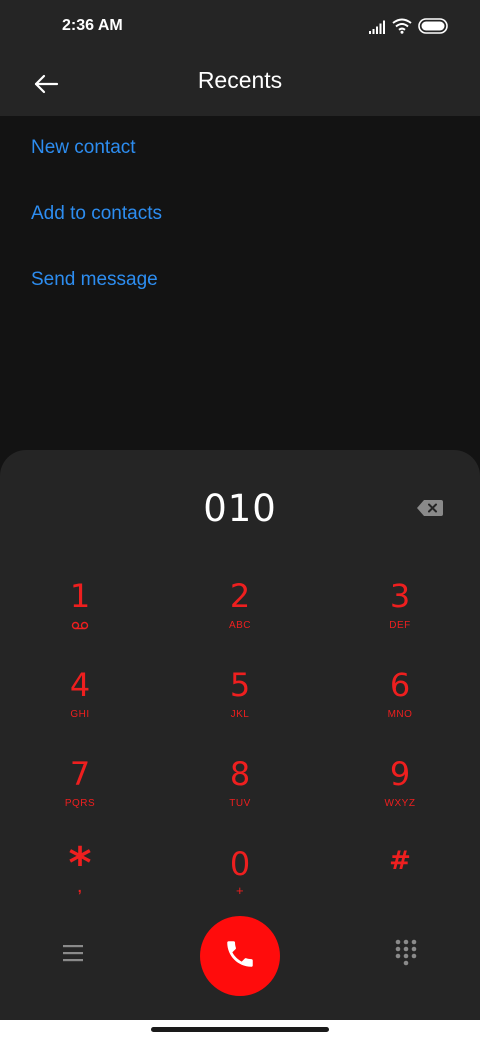 This screenshot has height=1040, width=480. Describe the element at coordinates (400, 774) in the screenshot. I see `key-digit: 9` at that location.